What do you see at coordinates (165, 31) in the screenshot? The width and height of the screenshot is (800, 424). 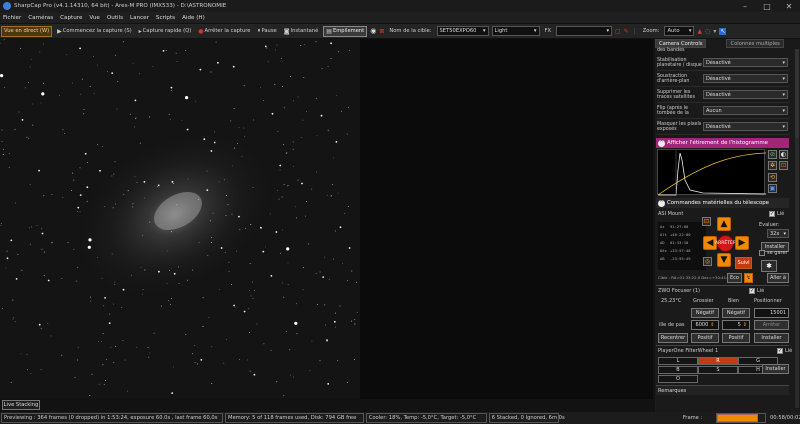 I see `quick-capture-button: ▸ Capture rapide (Q)` at bounding box center [165, 31].